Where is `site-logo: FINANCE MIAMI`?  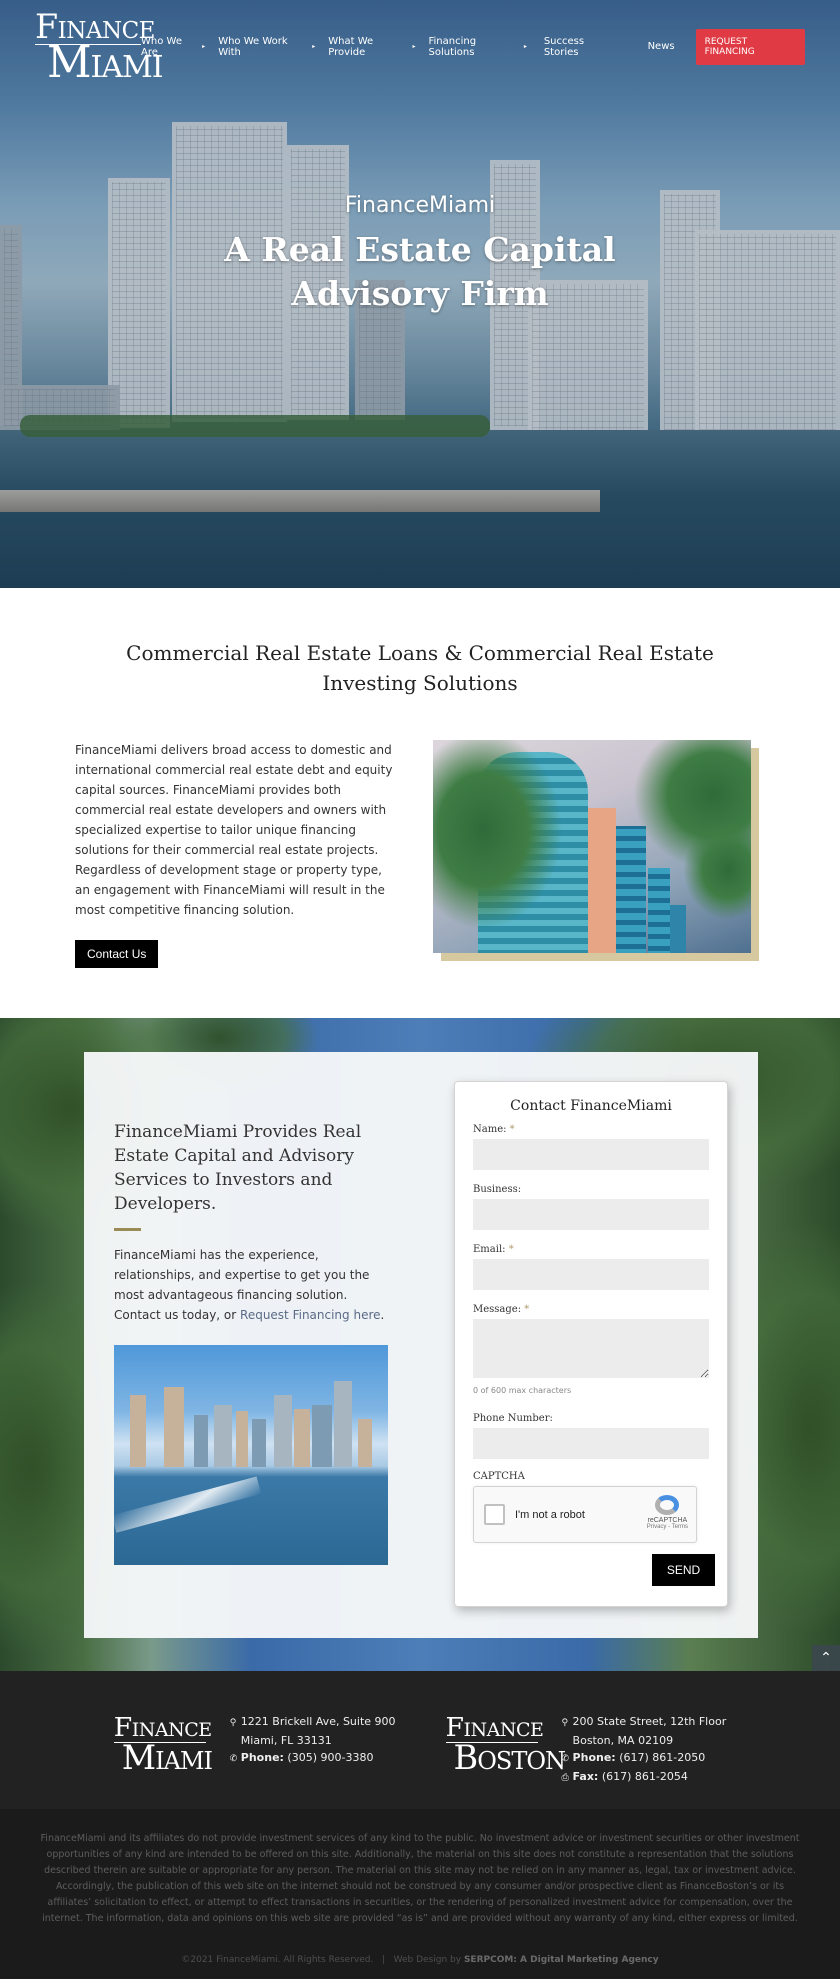
site-logo: FINANCE MIAMI is located at coordinates (99, 47).